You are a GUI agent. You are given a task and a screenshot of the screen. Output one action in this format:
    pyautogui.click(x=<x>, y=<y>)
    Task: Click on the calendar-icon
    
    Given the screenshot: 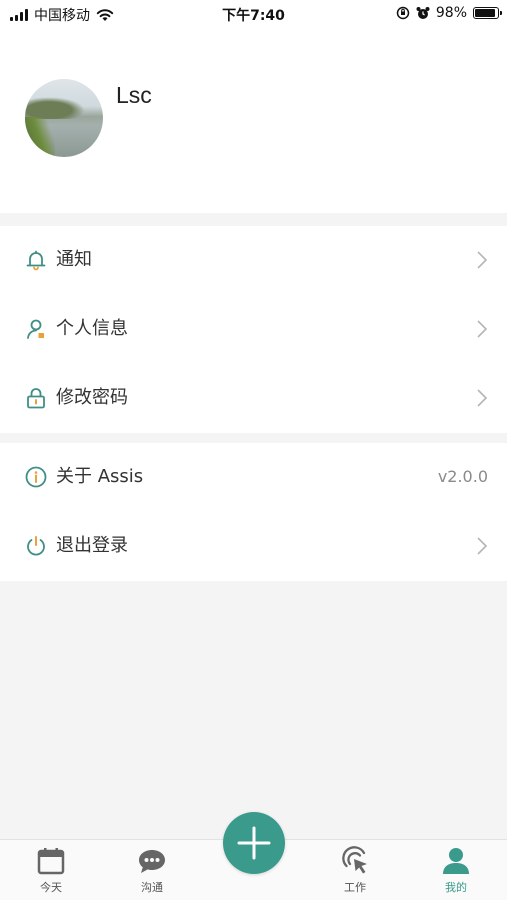 What is the action you would take?
    pyautogui.click(x=51, y=861)
    